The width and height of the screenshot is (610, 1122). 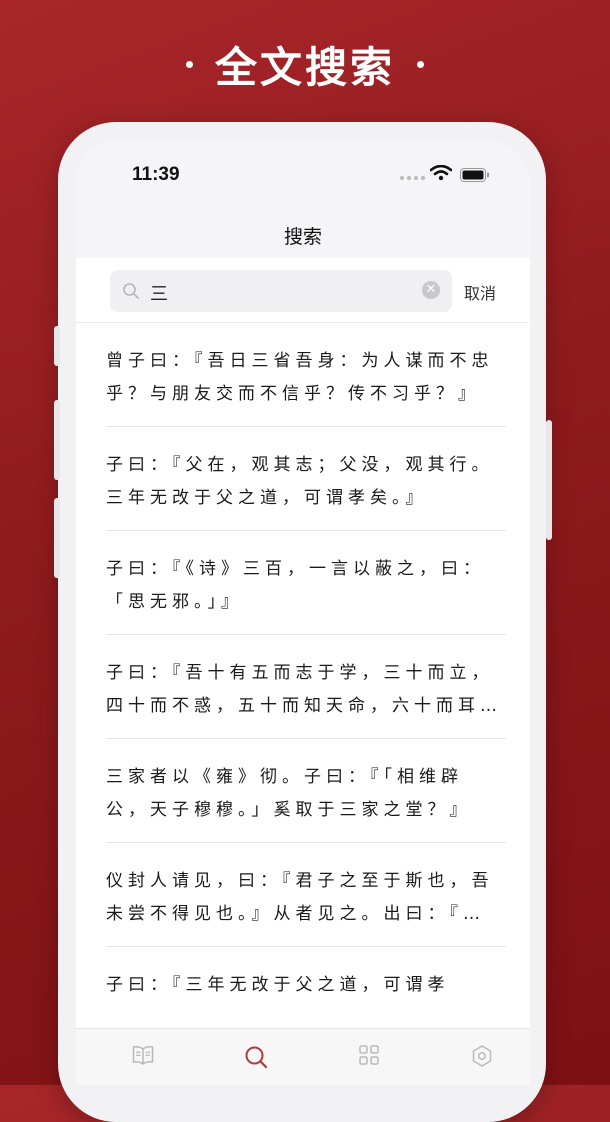 What do you see at coordinates (306, 791) in the screenshot?
I see `result-item: 三家者以《雍》彻。子曰：『「相维辟 公，天子穆穆。」奚取于三家之堂？』` at bounding box center [306, 791].